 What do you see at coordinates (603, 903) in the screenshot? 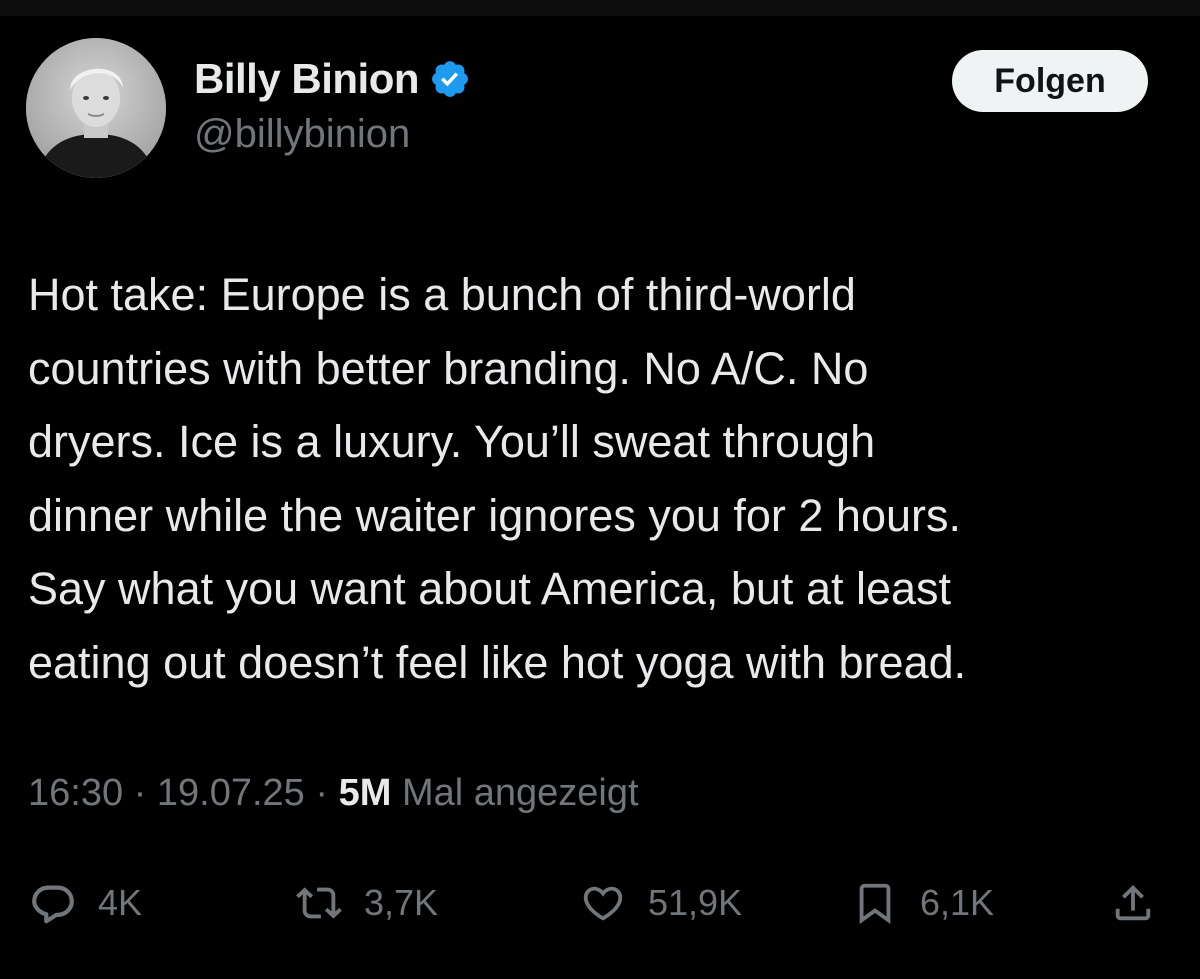
I see `heart-icon` at bounding box center [603, 903].